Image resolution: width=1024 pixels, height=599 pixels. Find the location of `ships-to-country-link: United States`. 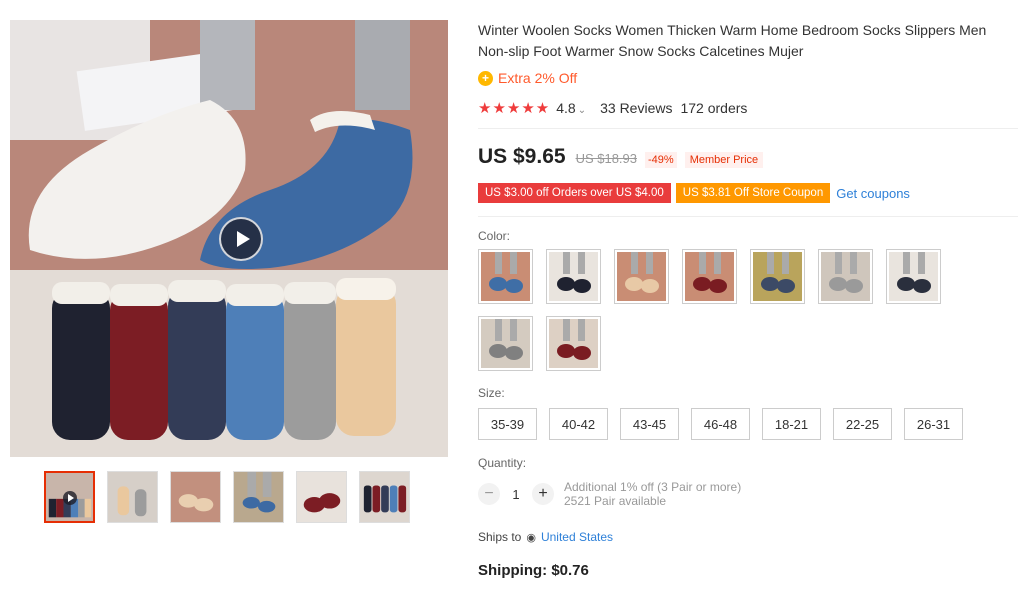

ships-to-country-link: United States is located at coordinates (577, 537).